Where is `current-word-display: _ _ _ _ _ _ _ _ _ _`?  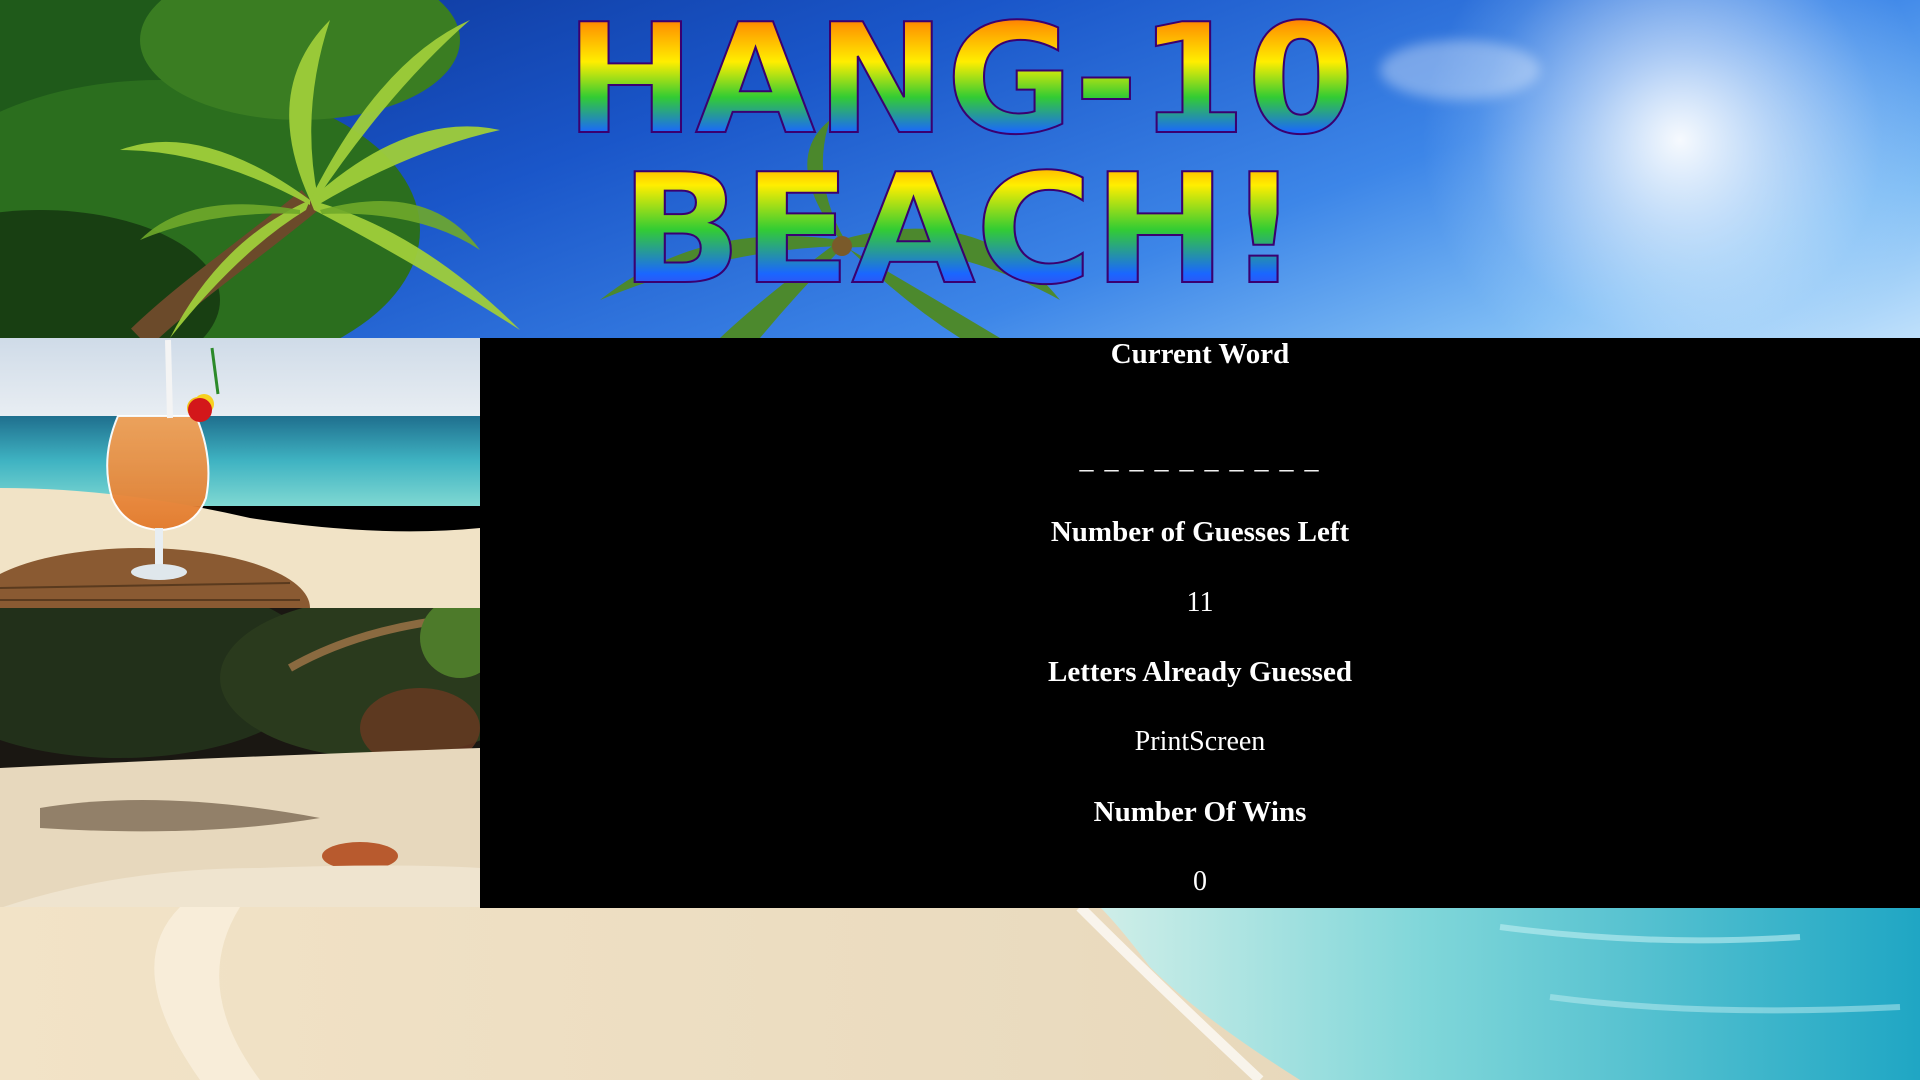
current-word-display: _ _ _ _ _ _ _ _ _ _ is located at coordinates (1200, 459).